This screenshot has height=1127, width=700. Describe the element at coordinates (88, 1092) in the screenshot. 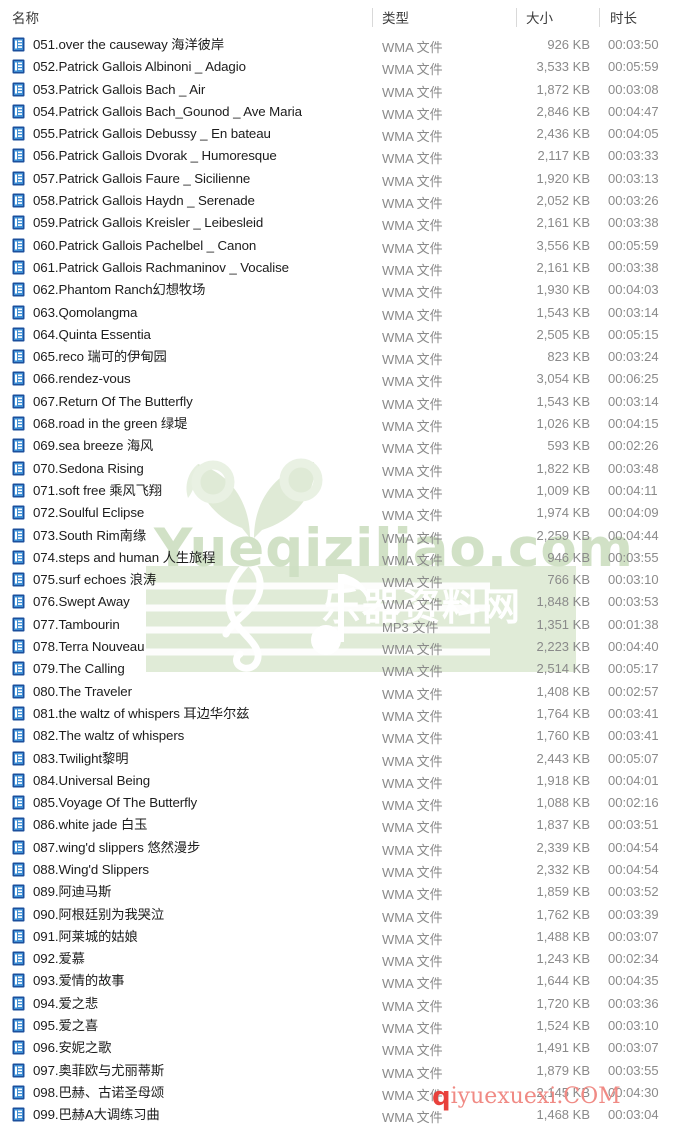

I see `file-name-cell: 098.巴赫、古诺圣母颂` at that location.